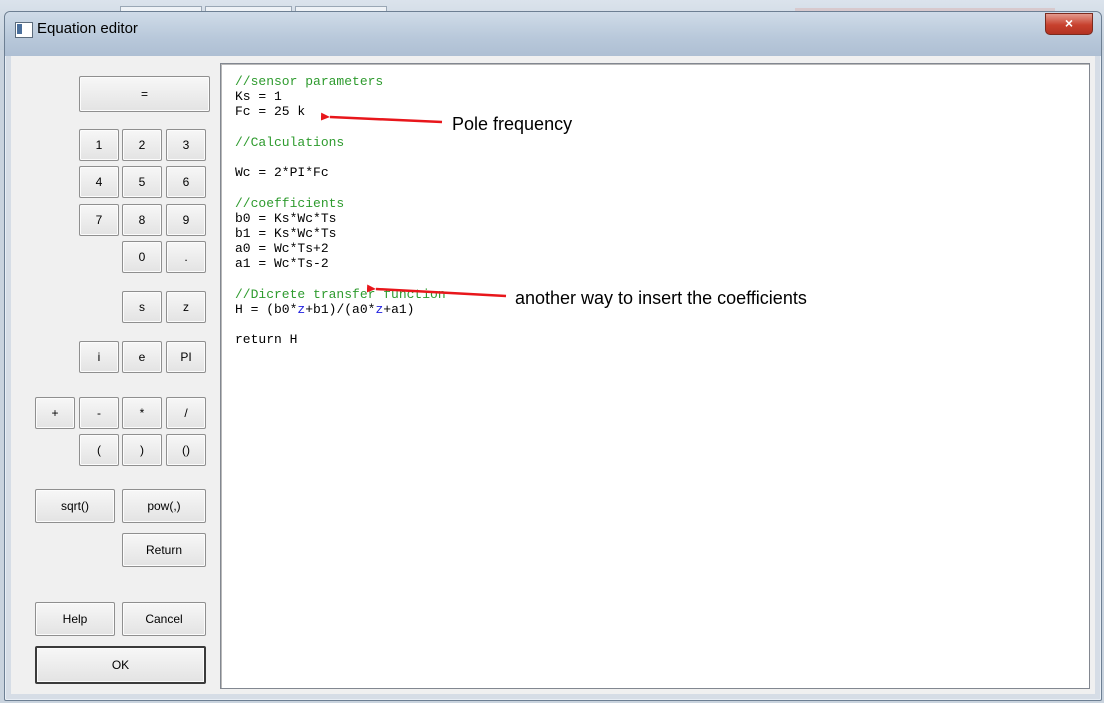  What do you see at coordinates (381, 118) in the screenshot?
I see `arrow-to-pole-value` at bounding box center [381, 118].